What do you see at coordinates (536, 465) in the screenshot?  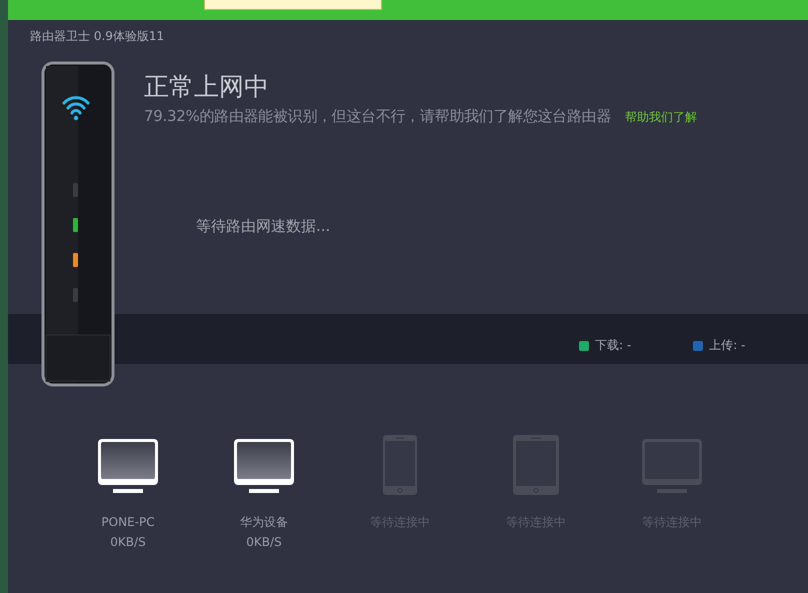 I see `tablet-icon` at bounding box center [536, 465].